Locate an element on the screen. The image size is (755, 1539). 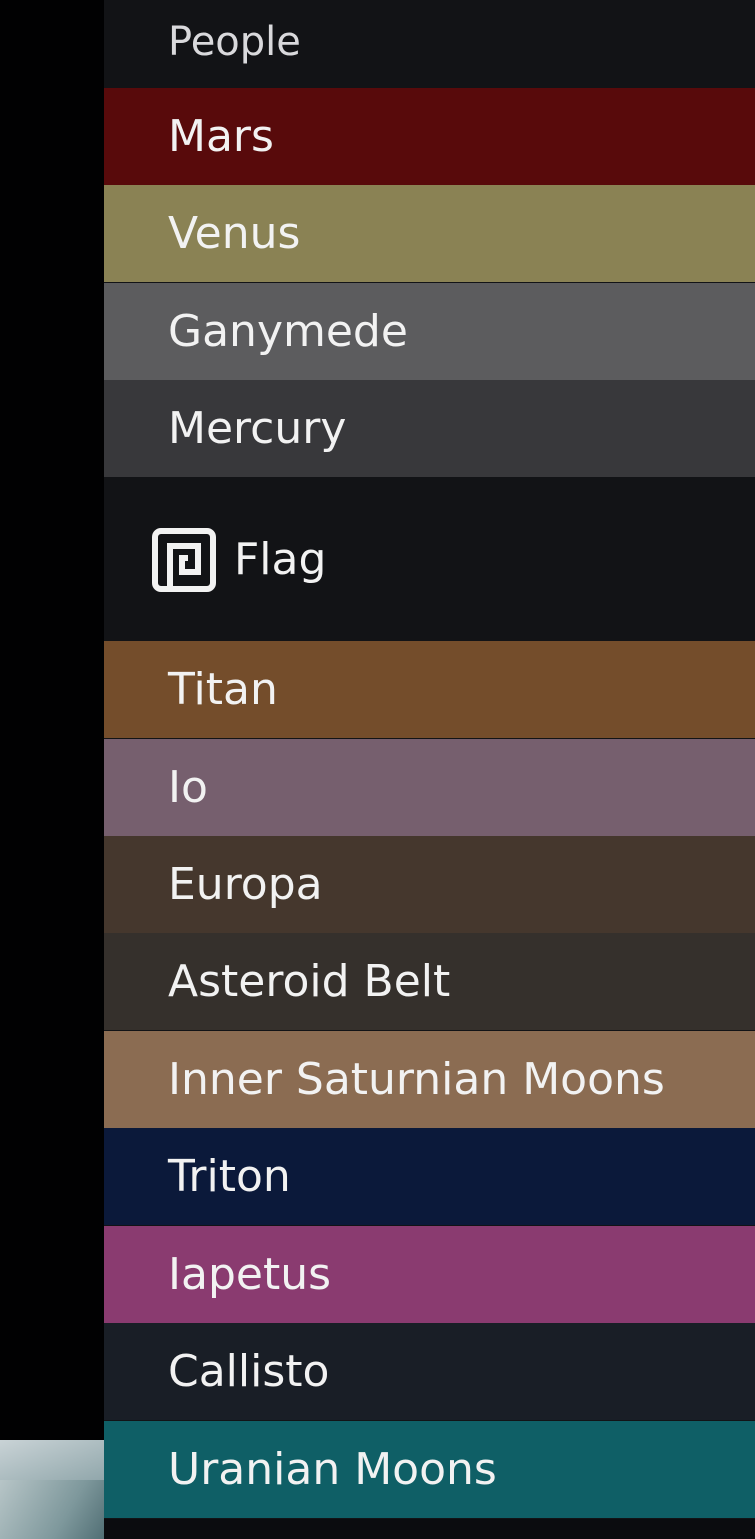
people-header: People is located at coordinates (429, 42).